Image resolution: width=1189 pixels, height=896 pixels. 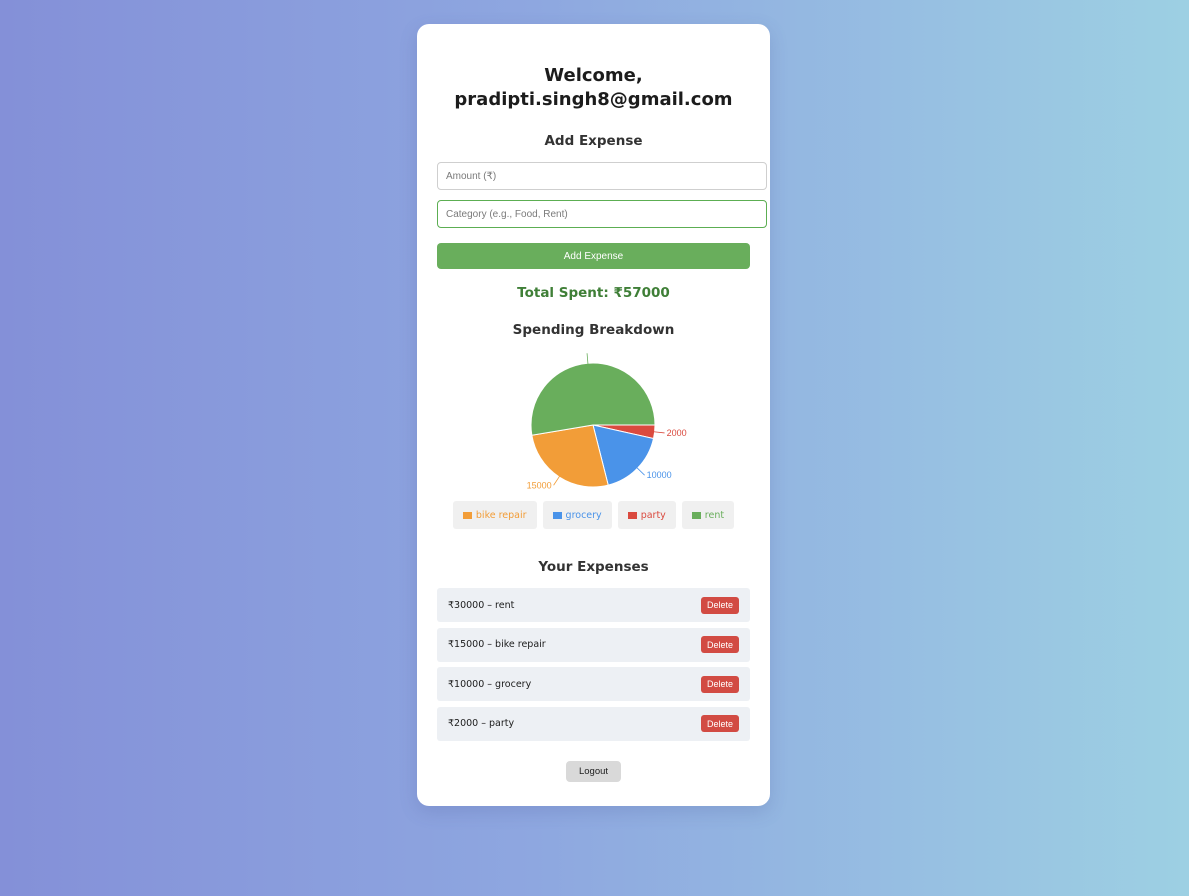 What do you see at coordinates (593, 75) in the screenshot?
I see `welcome-text: Welcome,` at bounding box center [593, 75].